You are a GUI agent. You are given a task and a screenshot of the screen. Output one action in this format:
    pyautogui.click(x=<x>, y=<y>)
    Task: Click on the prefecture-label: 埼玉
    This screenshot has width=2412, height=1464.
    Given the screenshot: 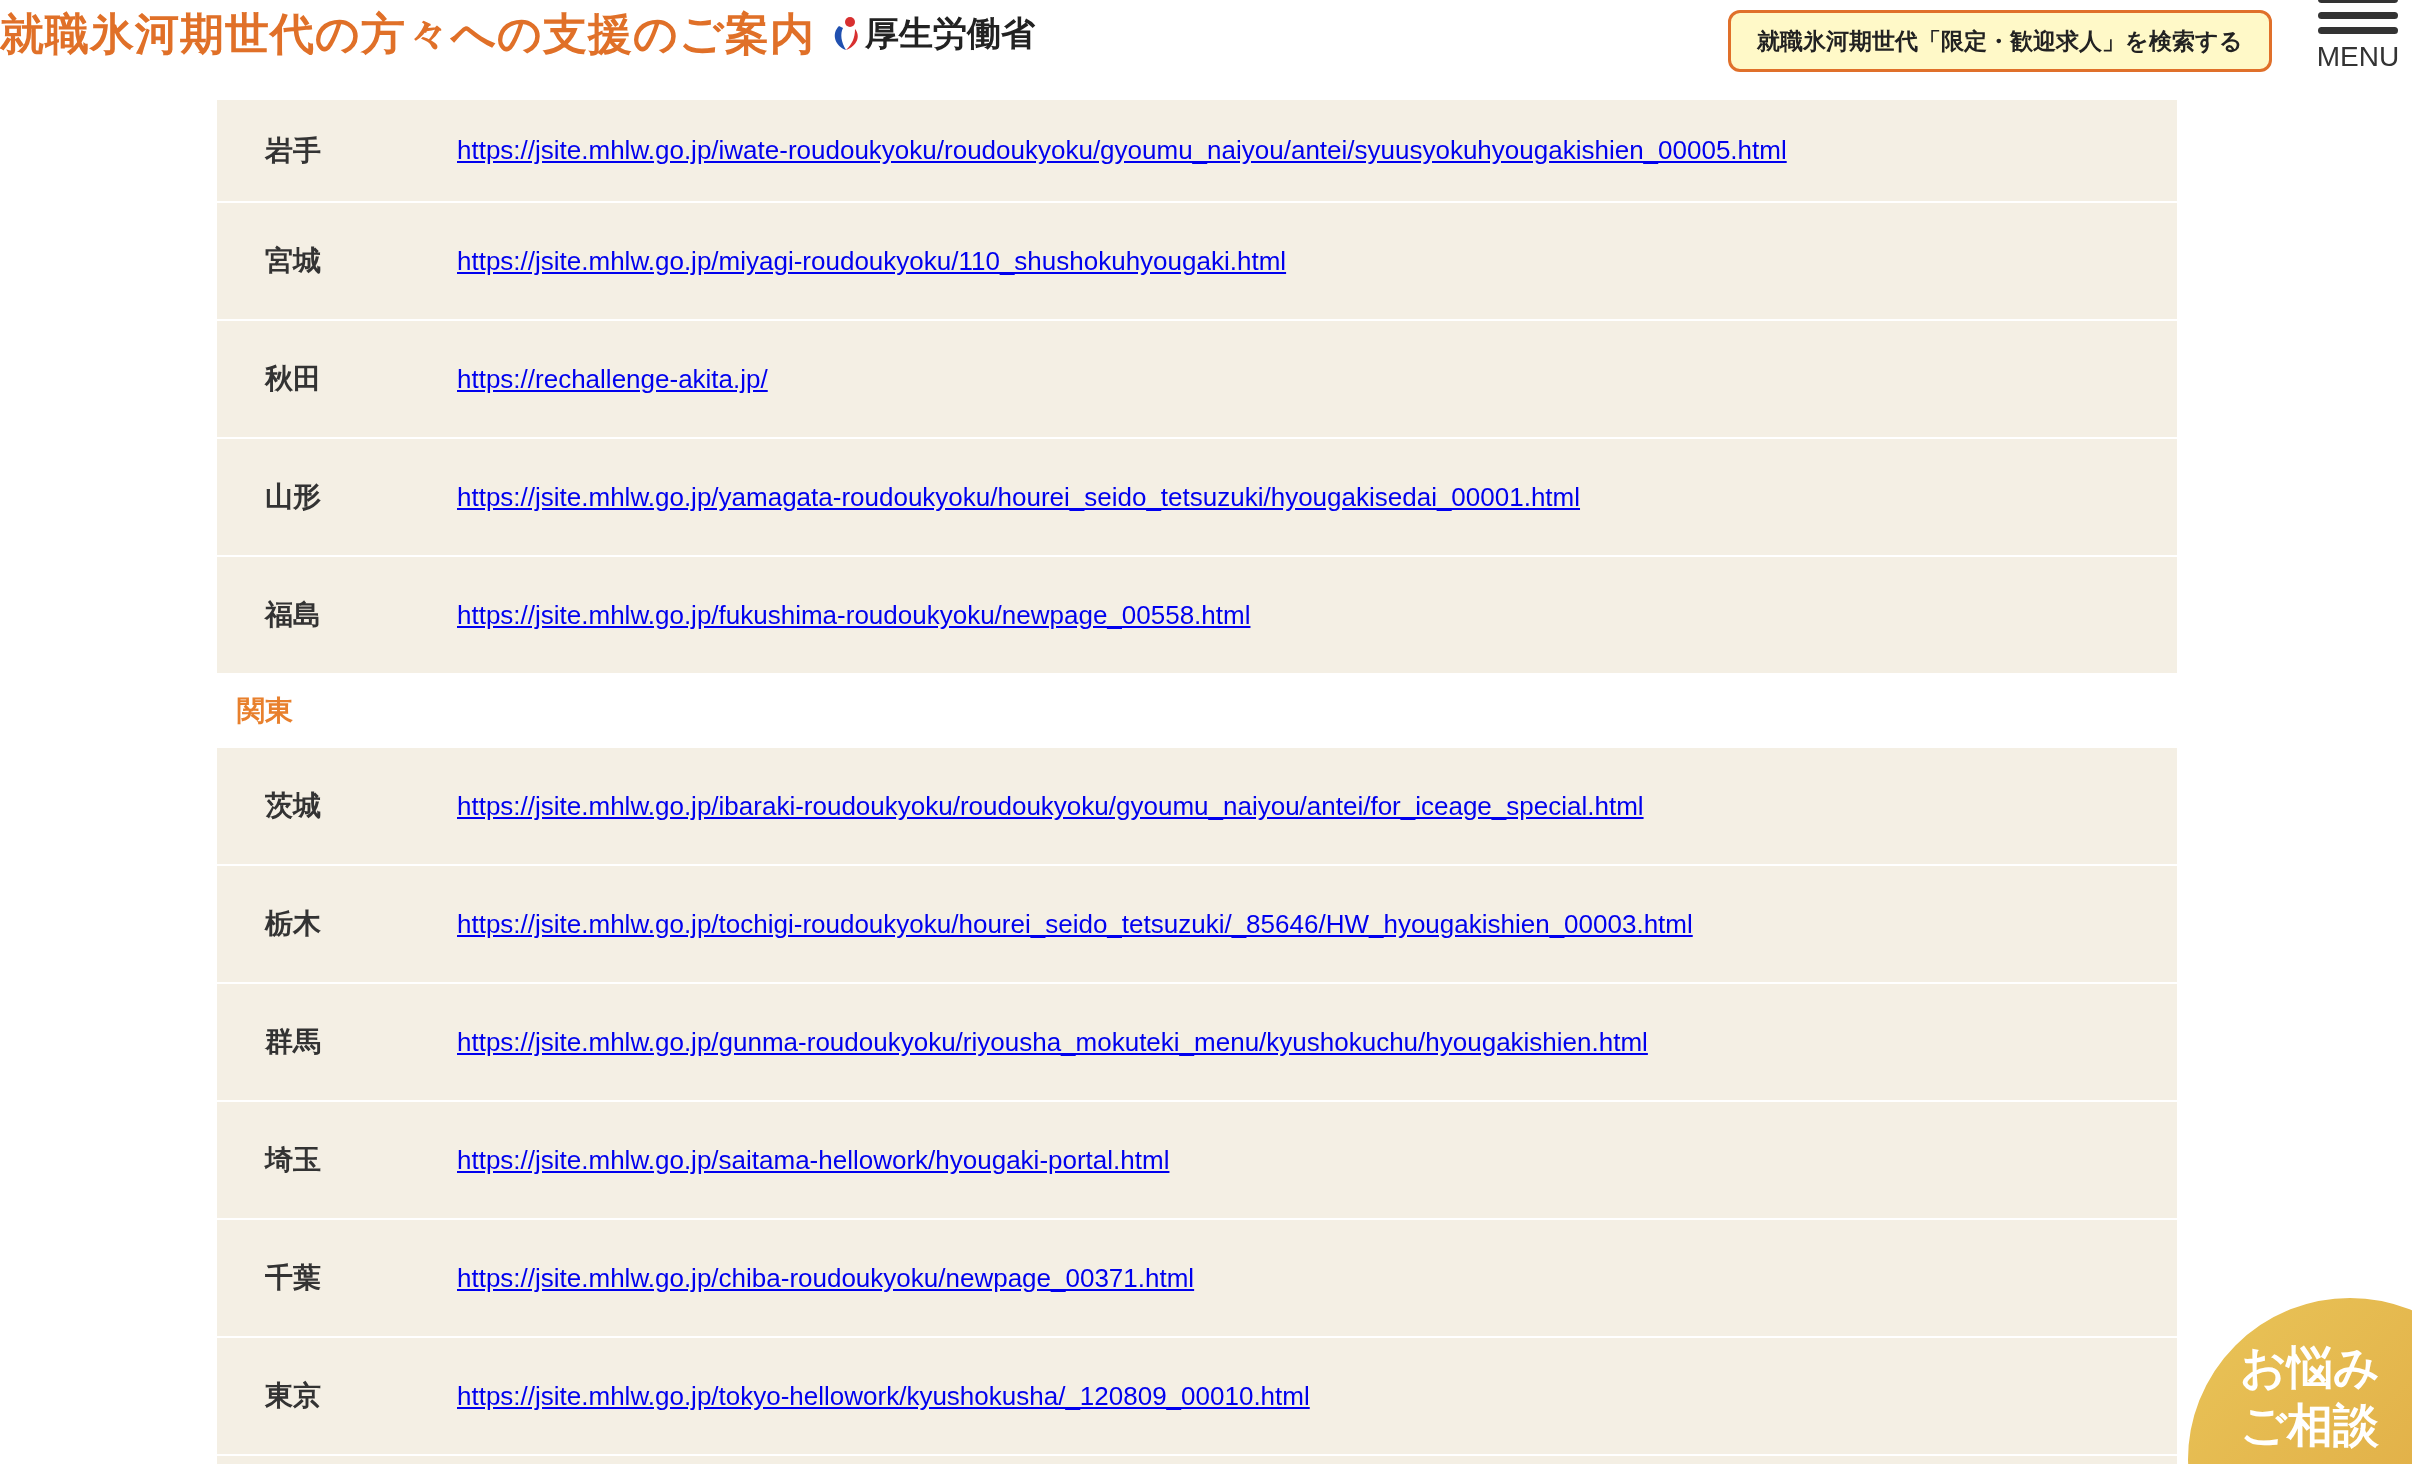 What is the action you would take?
    pyautogui.click(x=292, y=1160)
    